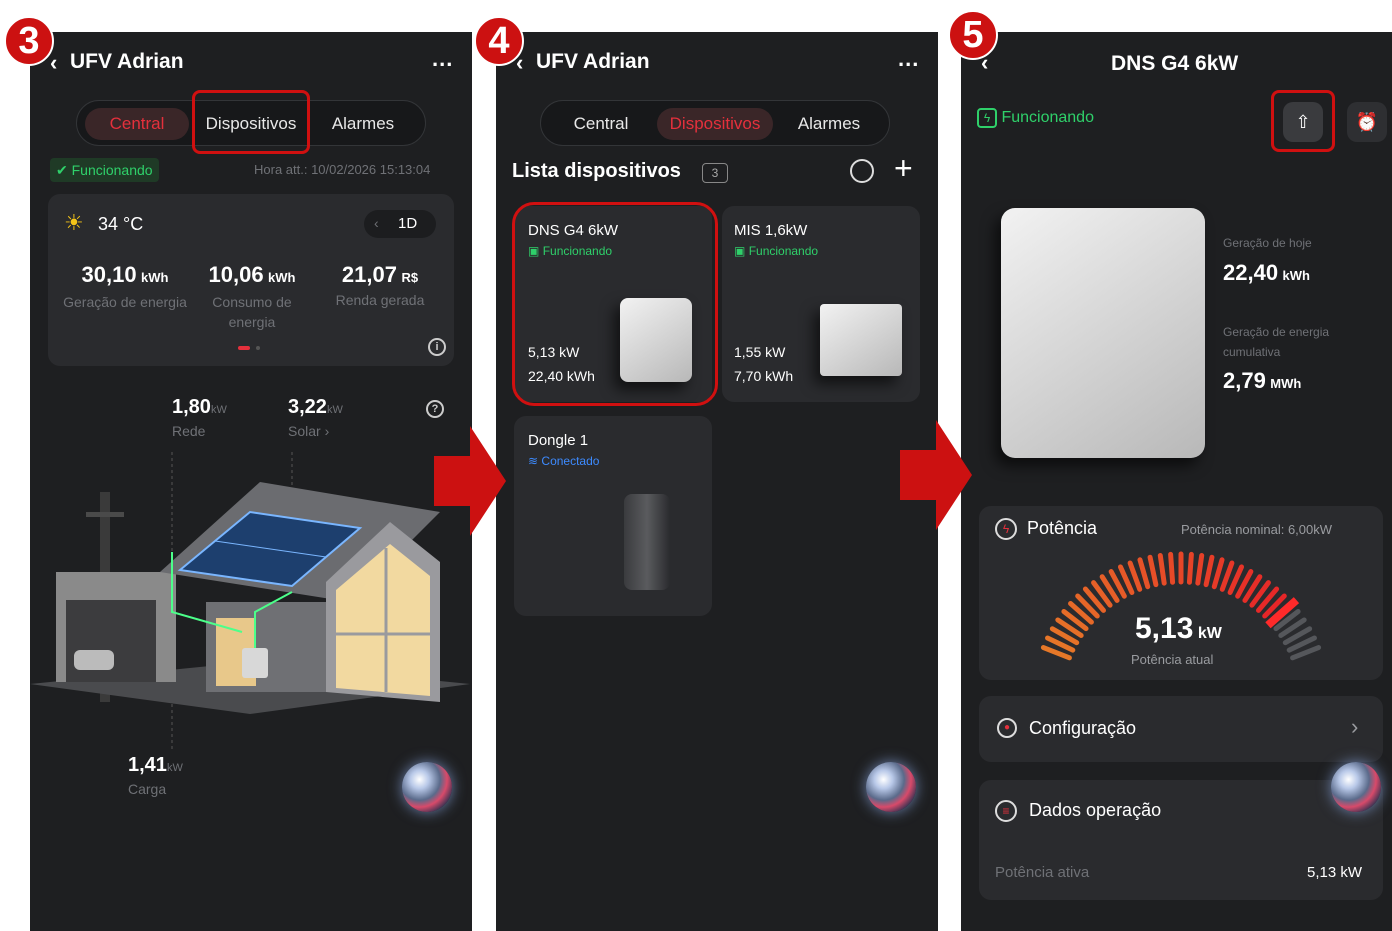 This screenshot has width=1392, height=931. I want to click on flow-label: Rede, so click(189, 431).